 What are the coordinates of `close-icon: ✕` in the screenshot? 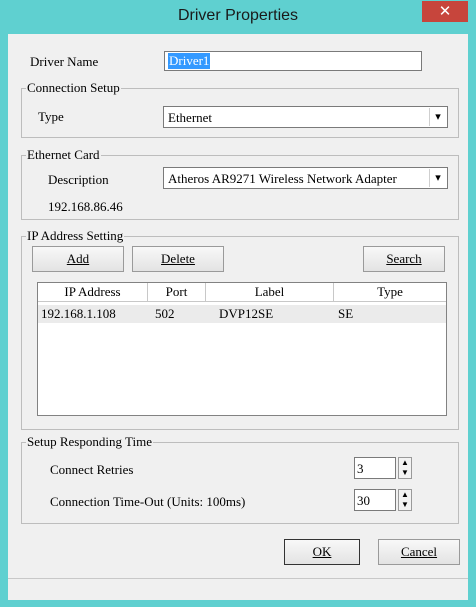 It's located at (445, 11).